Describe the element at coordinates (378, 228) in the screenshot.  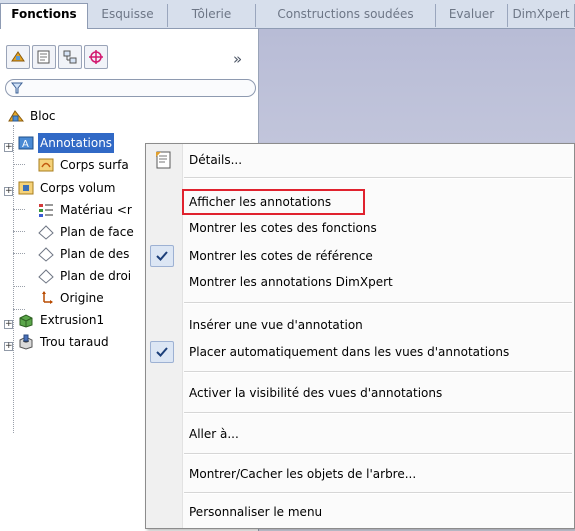
I see `menu-item-cotes-fonctions: Montrer les cotes des fonctions` at that location.